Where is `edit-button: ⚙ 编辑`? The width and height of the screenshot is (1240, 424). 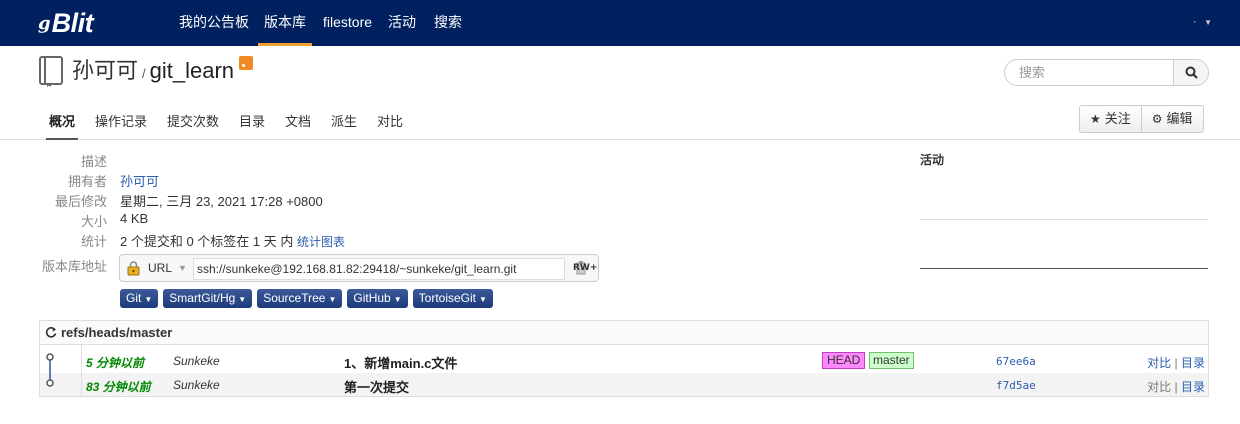 edit-button: ⚙ 编辑 is located at coordinates (1171, 119).